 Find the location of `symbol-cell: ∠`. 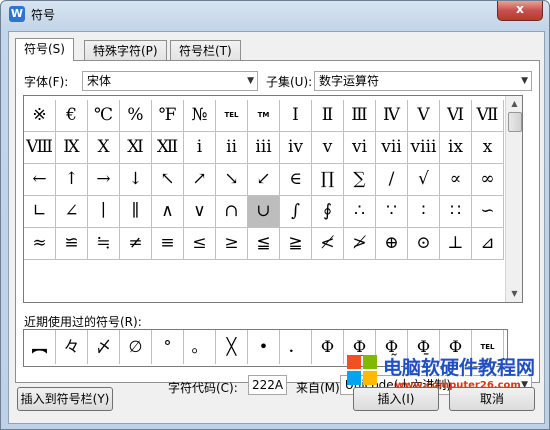

symbol-cell: ∠ is located at coordinates (72, 212).